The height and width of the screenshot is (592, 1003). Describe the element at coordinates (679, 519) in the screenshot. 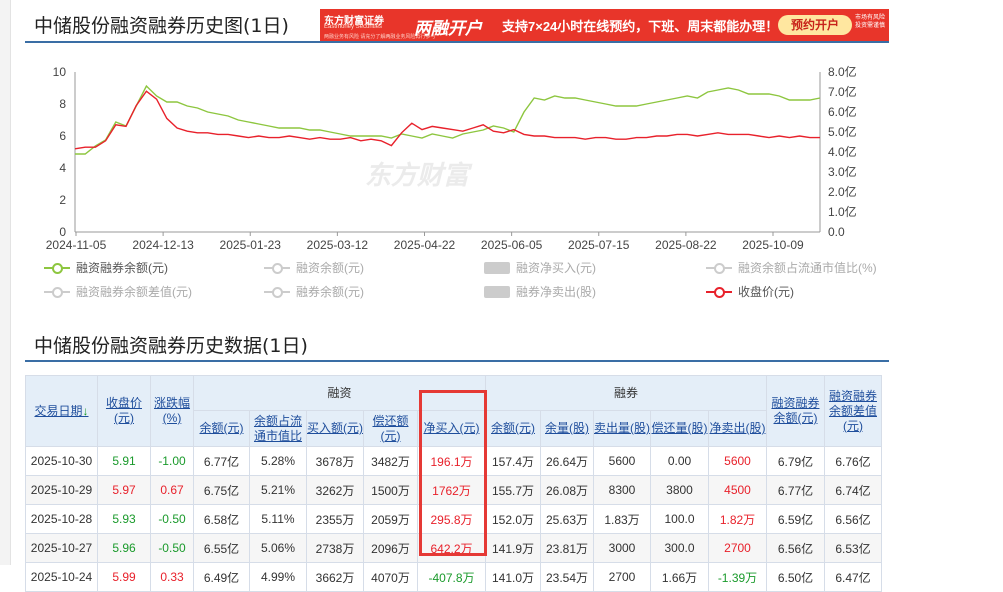

I see `cell-rq-repay: 100.0` at that location.